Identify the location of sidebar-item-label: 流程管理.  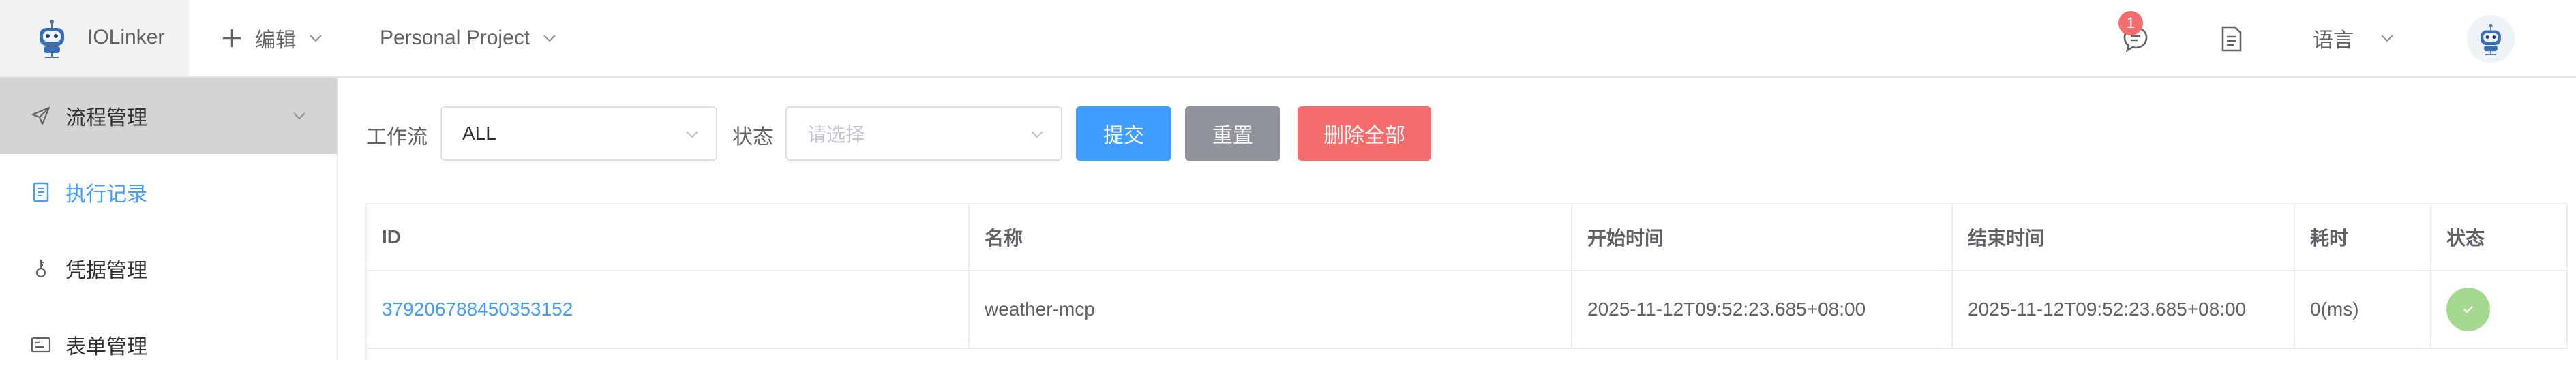
(106, 118).